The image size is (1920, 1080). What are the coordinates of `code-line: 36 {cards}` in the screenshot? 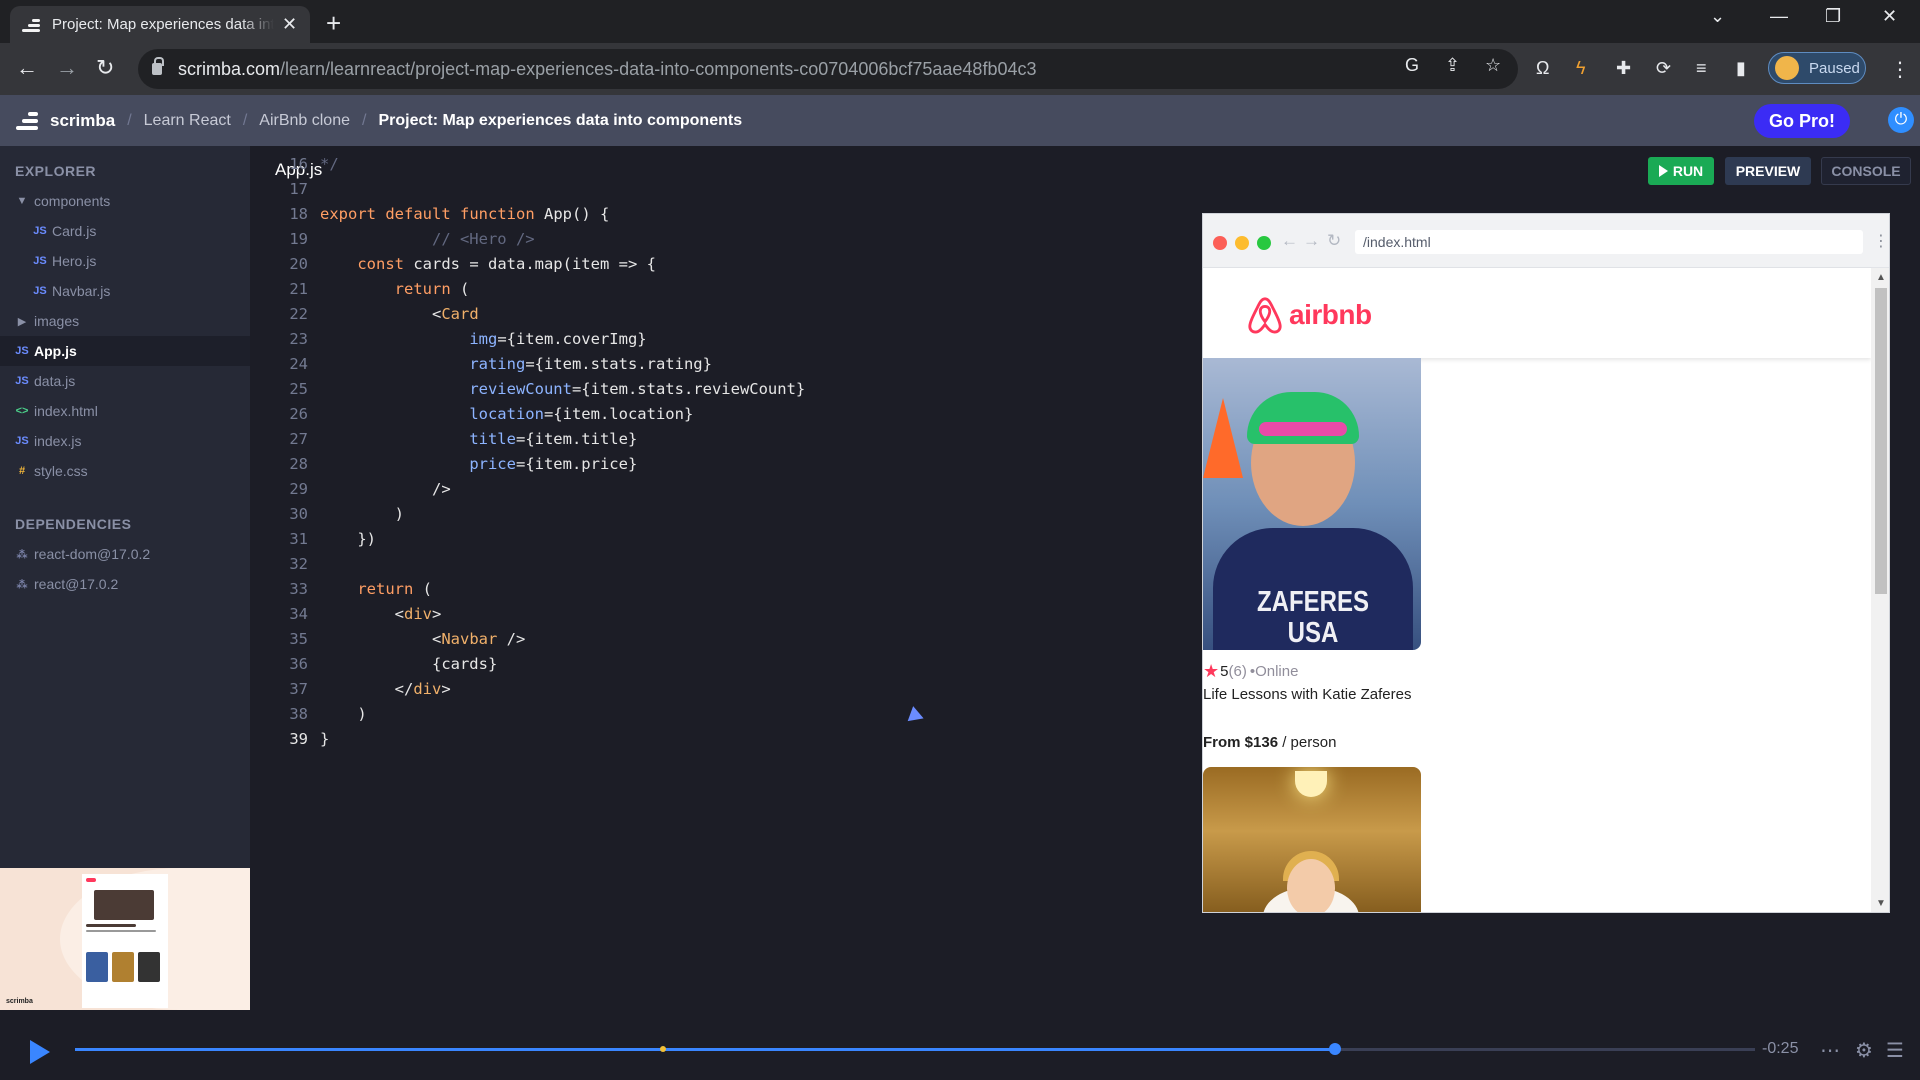 It's located at (725, 664).